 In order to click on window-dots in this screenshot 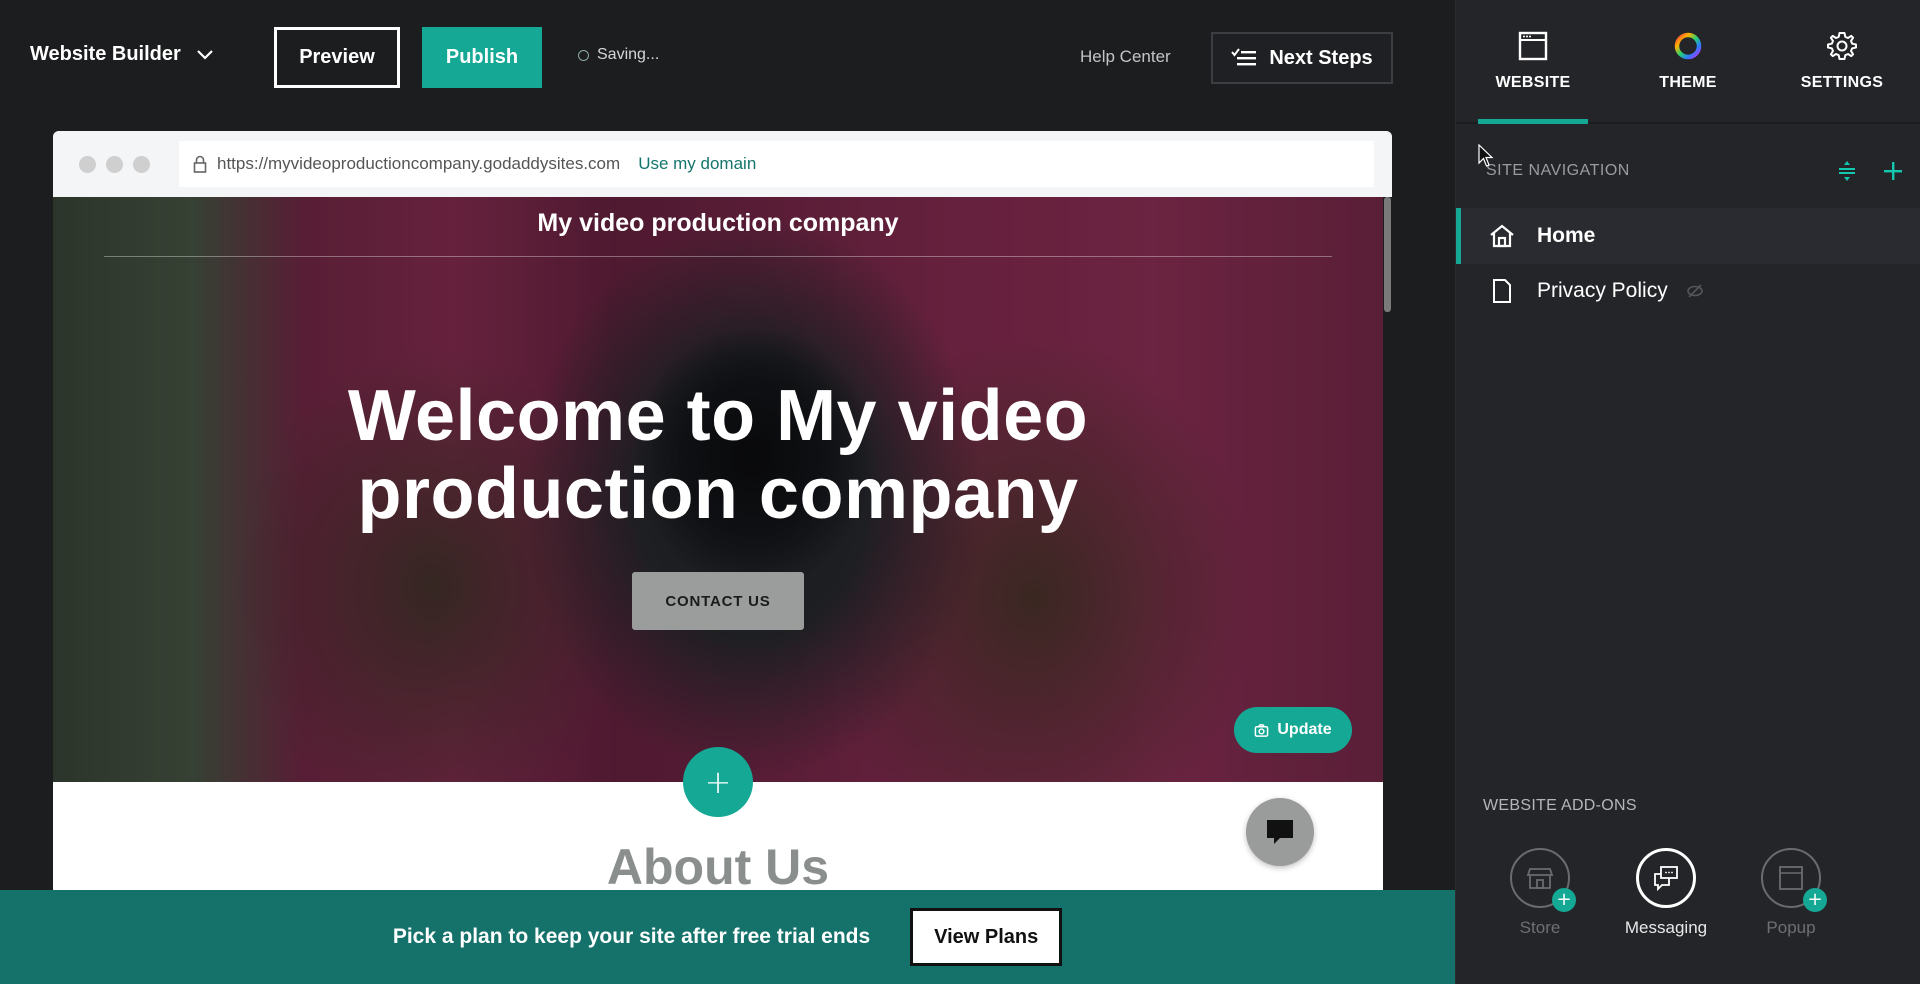, I will do `click(114, 164)`.